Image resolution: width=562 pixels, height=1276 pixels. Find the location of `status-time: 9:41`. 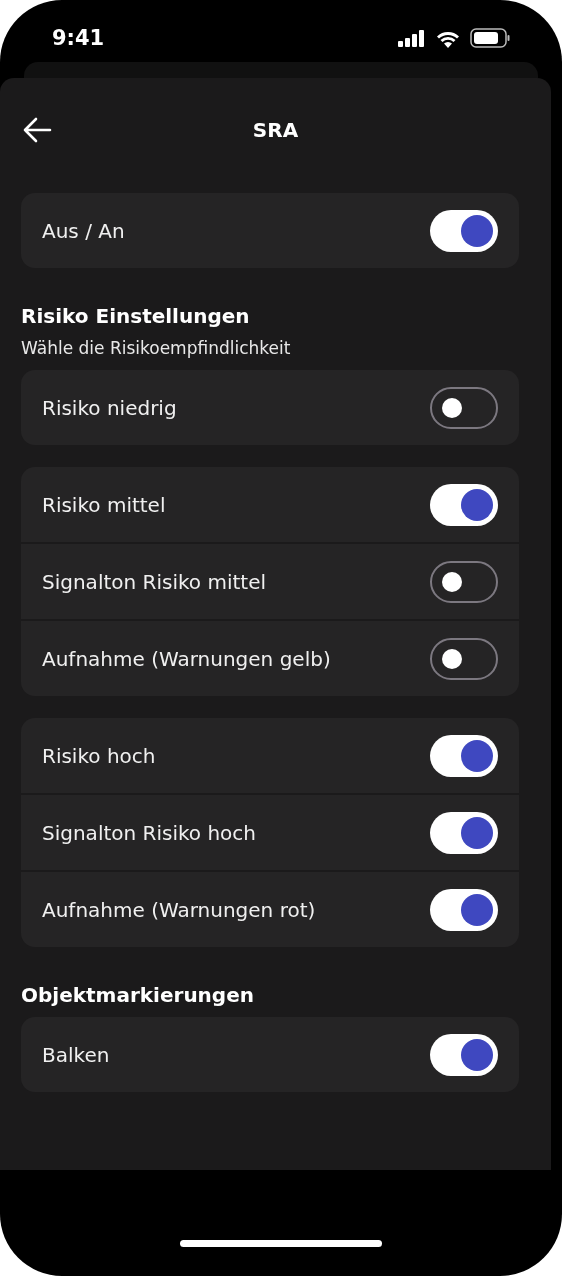

status-time: 9:41 is located at coordinates (78, 38).